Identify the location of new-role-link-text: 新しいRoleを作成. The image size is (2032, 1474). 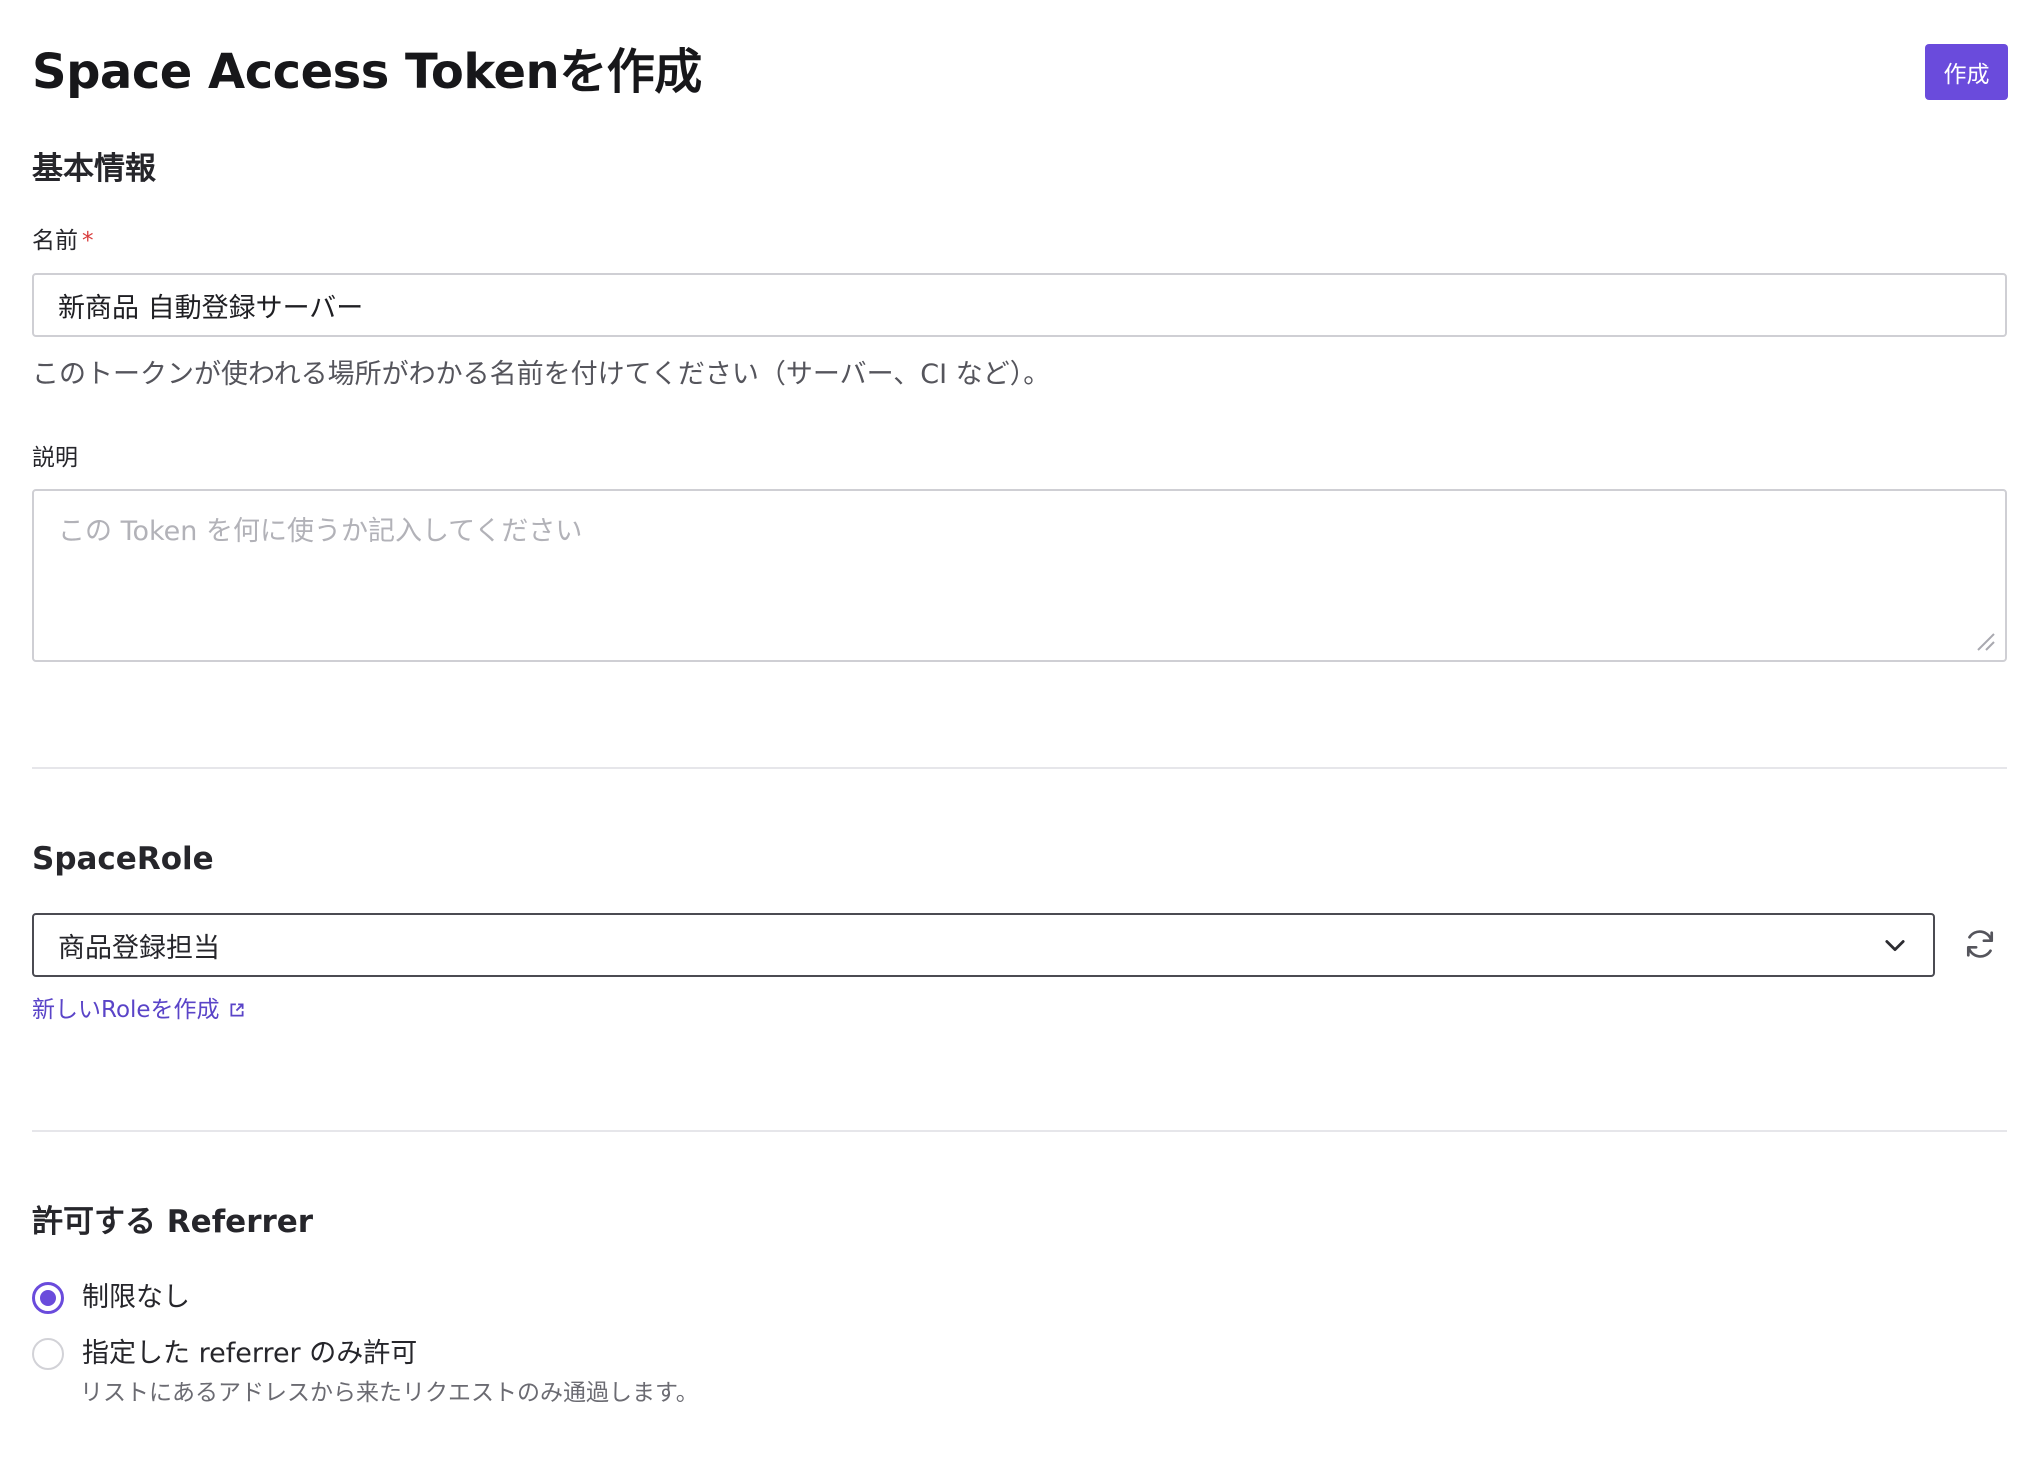
(126, 1010).